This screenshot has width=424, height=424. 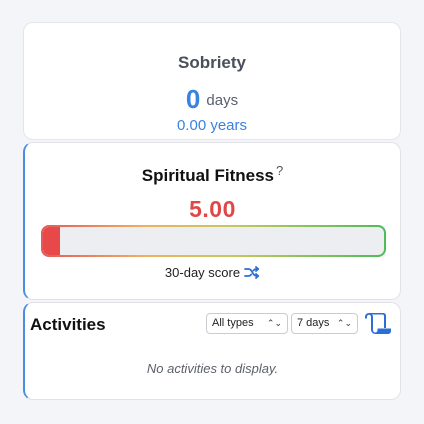 What do you see at coordinates (279, 170) in the screenshot?
I see `help-icon: ?` at bounding box center [279, 170].